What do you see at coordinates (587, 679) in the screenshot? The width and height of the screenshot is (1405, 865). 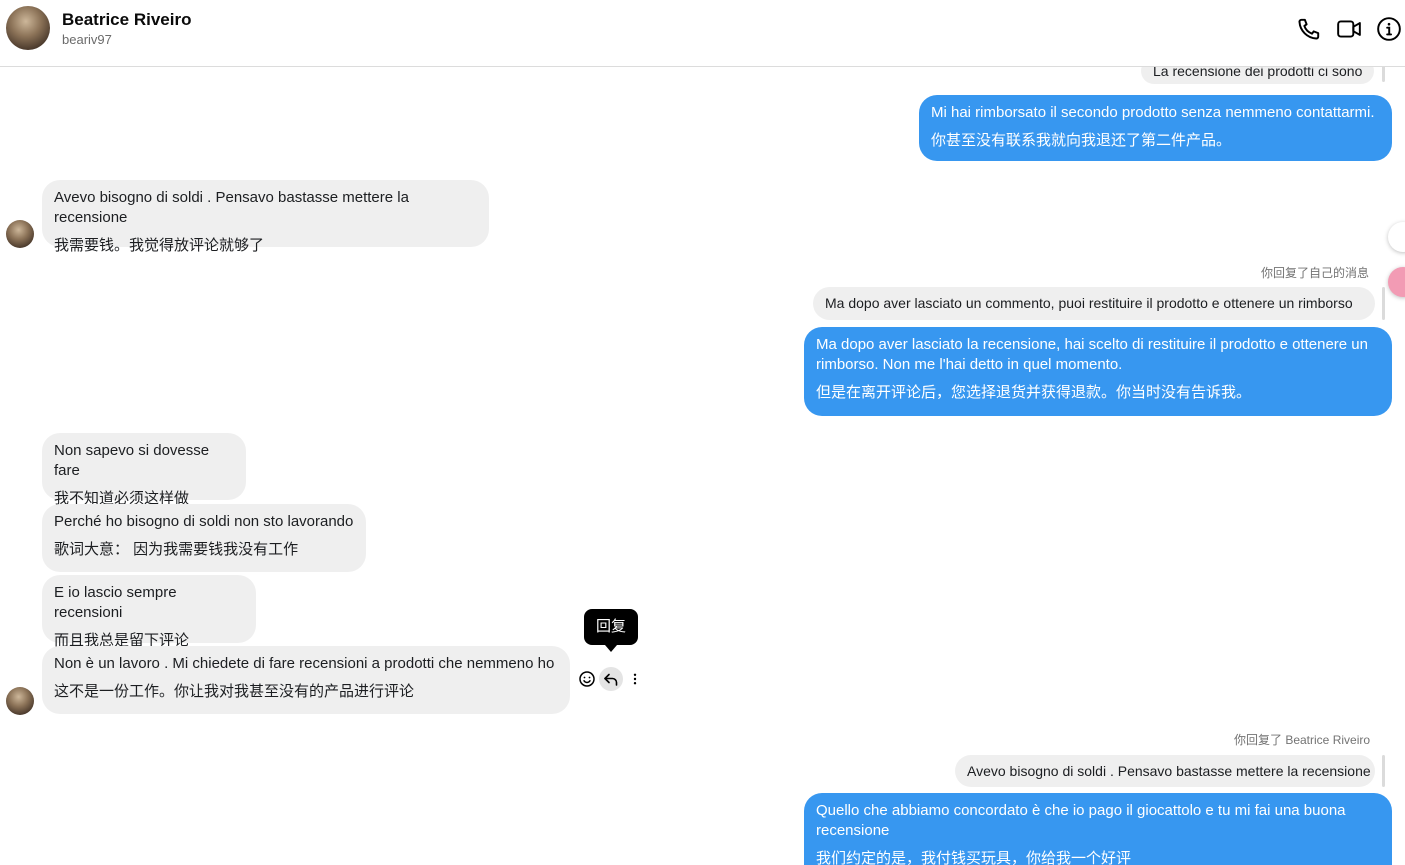 I see `emoji-react-icon` at bounding box center [587, 679].